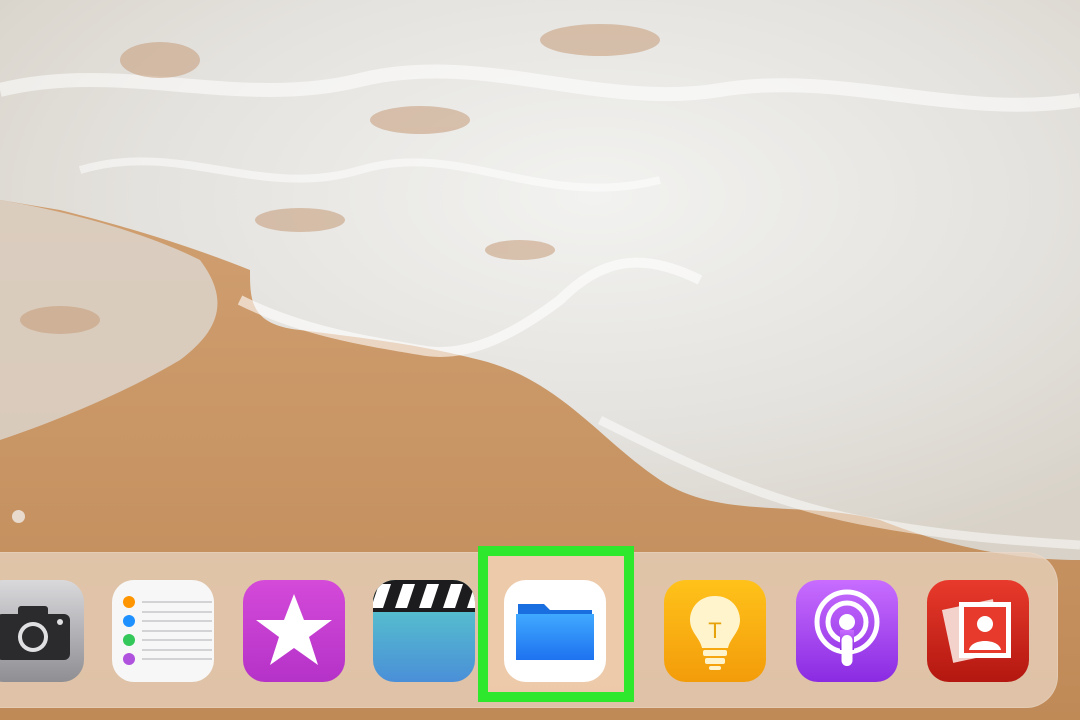 The width and height of the screenshot is (1080, 720). I want to click on photo-booth-app-icon, so click(978, 631).